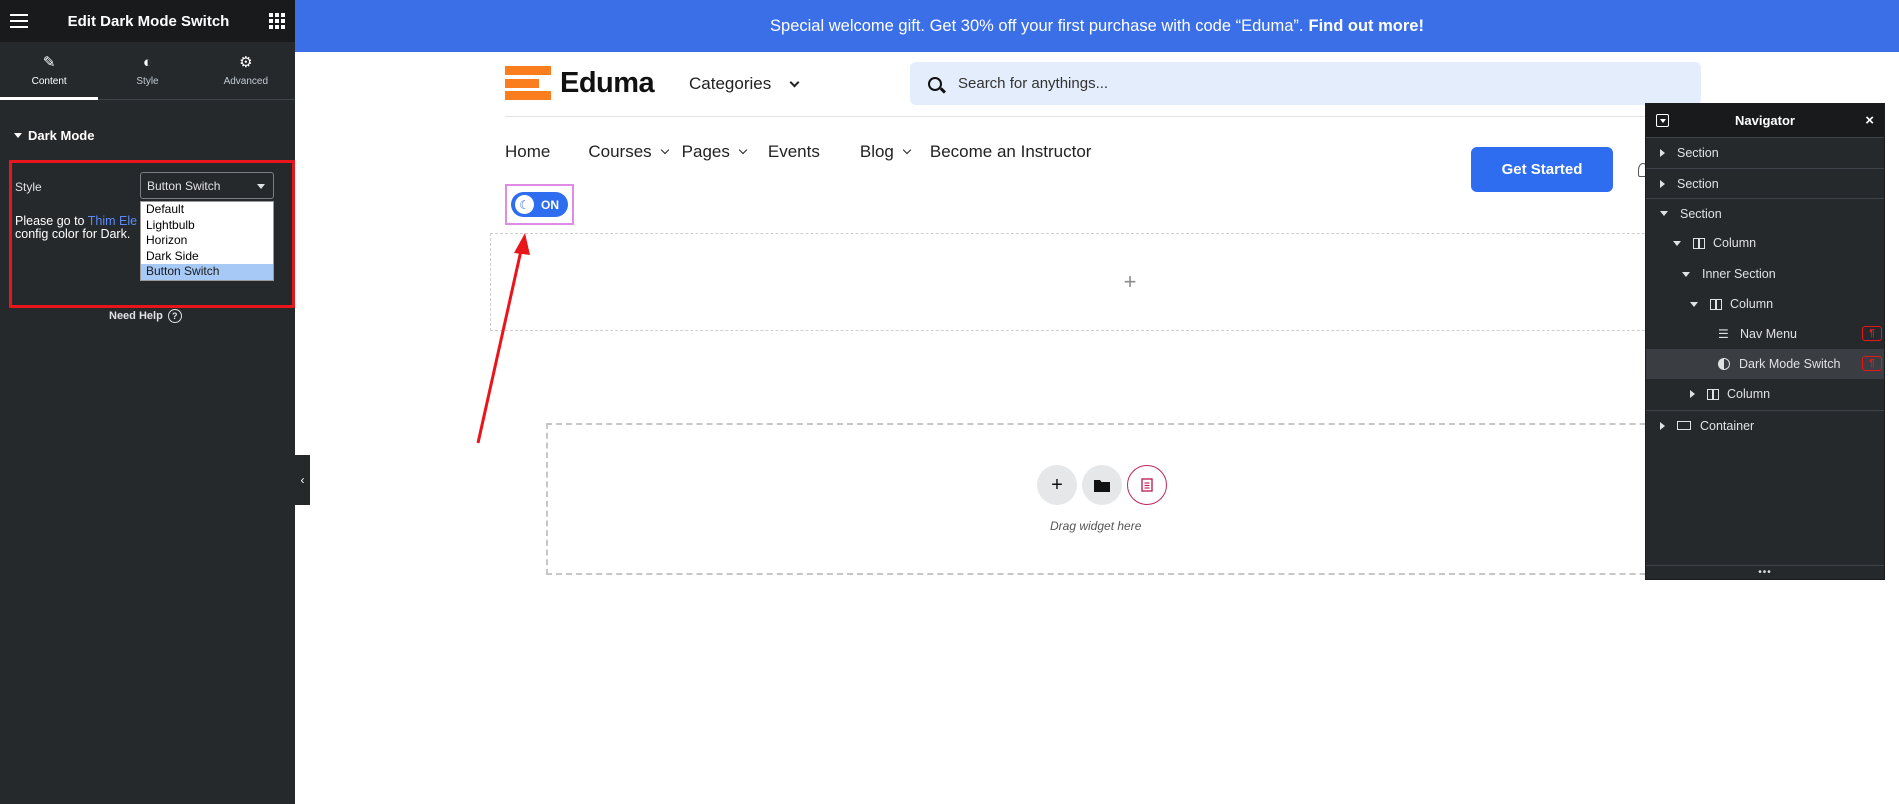  What do you see at coordinates (730, 83) in the screenshot?
I see `categories-label: Categories` at bounding box center [730, 83].